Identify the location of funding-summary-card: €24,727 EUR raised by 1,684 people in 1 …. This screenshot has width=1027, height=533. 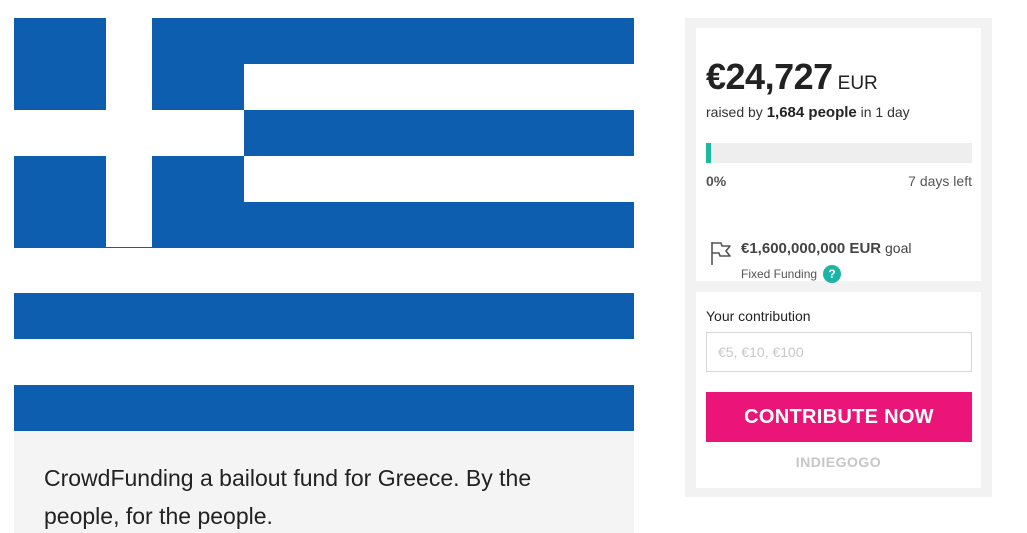
(838, 155).